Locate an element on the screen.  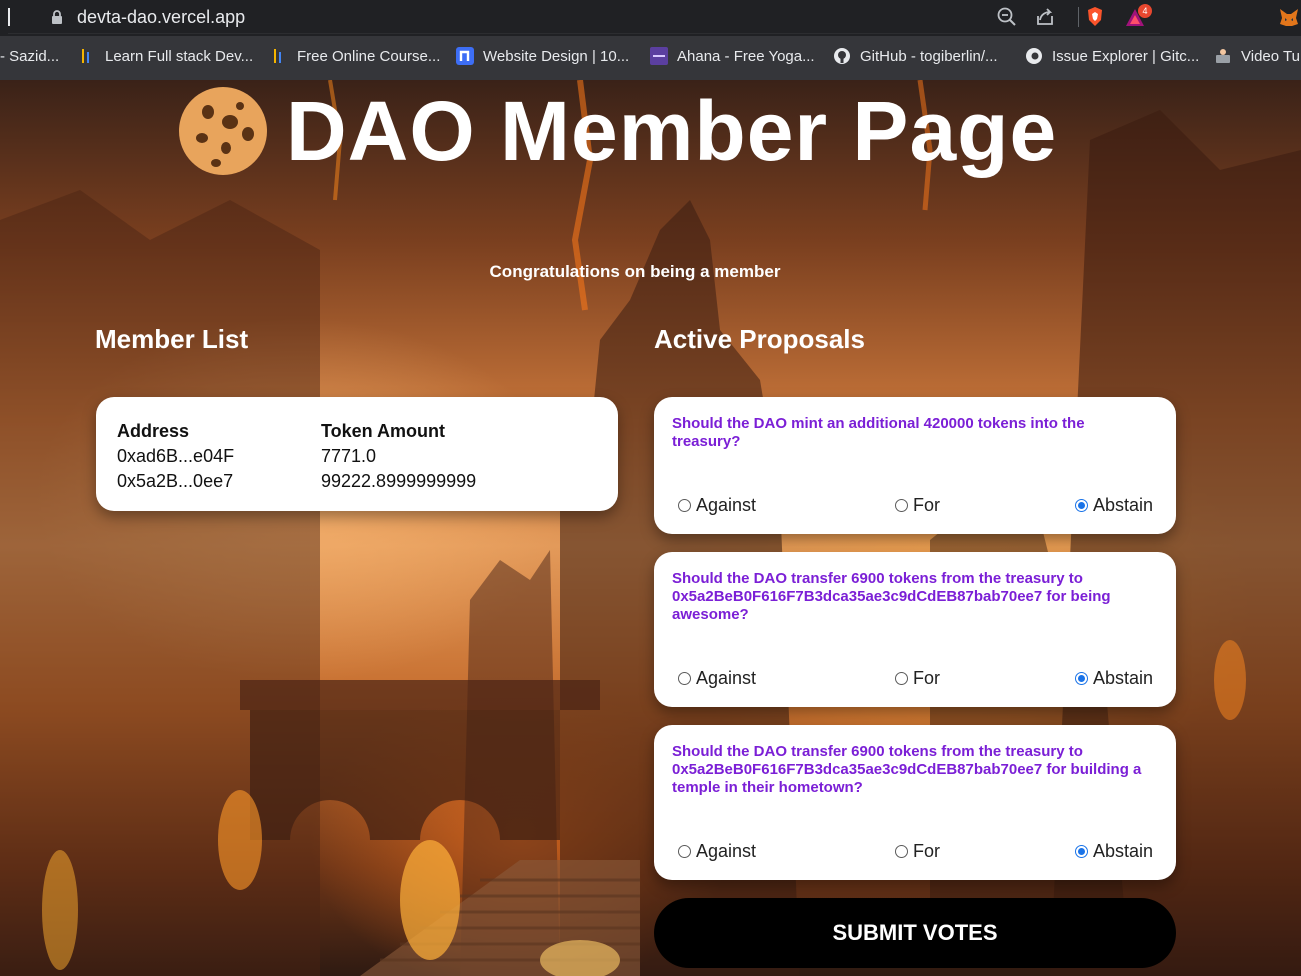
metamask-fox-icon is located at coordinates (1289, 17).